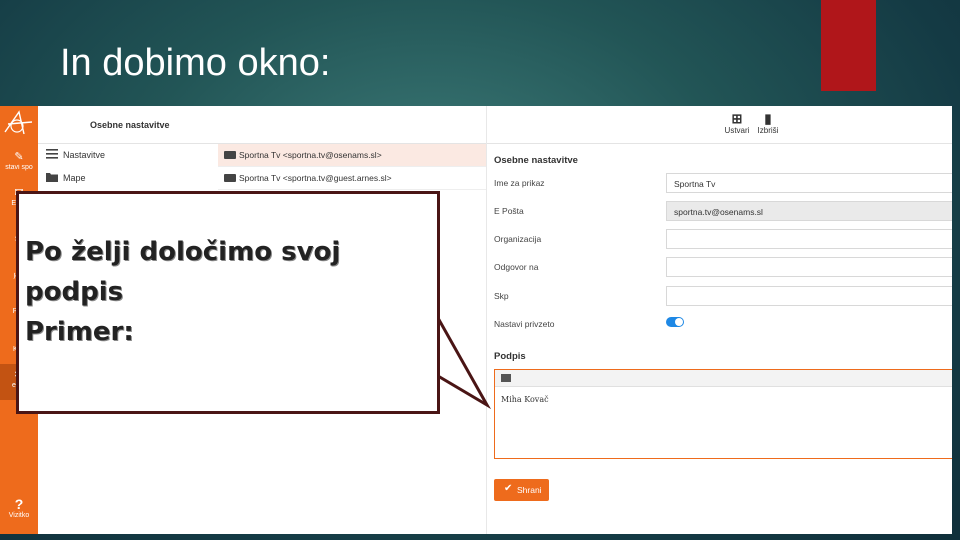 The height and width of the screenshot is (540, 960). Describe the element at coordinates (79, 332) in the screenshot. I see `callout-line: Primer:` at that location.